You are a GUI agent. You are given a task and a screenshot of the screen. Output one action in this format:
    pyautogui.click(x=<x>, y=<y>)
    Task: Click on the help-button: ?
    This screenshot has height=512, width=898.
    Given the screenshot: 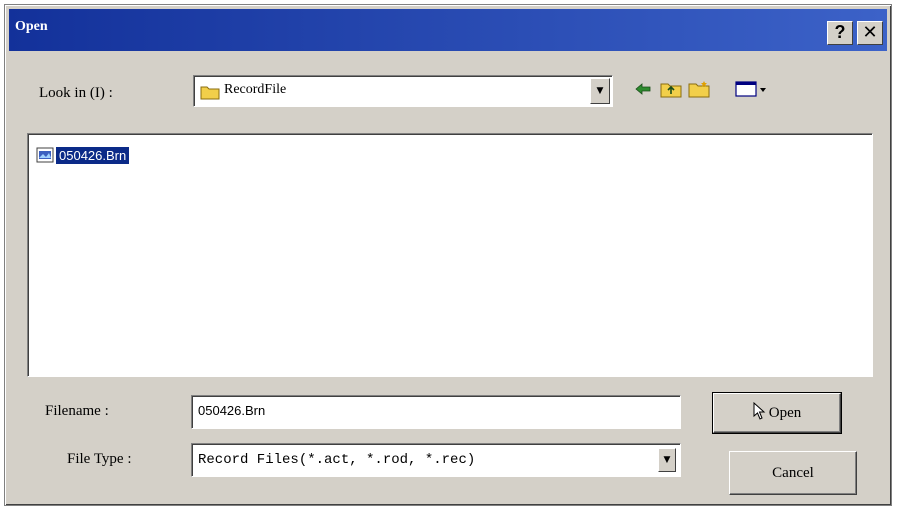 What is the action you would take?
    pyautogui.click(x=840, y=33)
    